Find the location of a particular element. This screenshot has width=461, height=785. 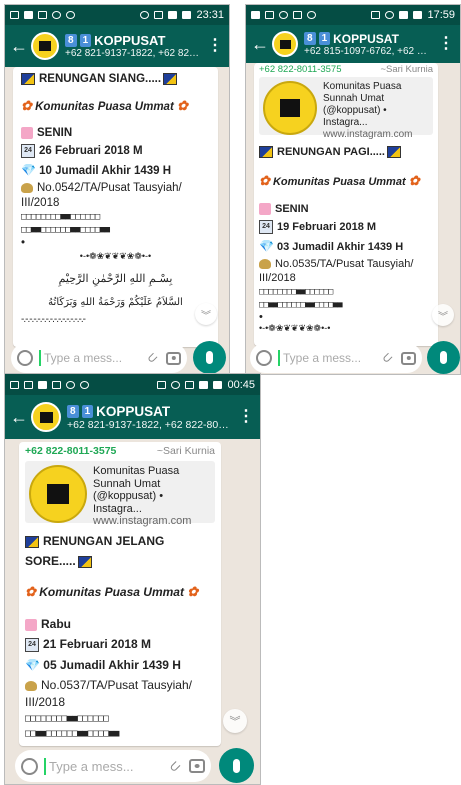

message-line: Rabu is located at coordinates (120, 624).